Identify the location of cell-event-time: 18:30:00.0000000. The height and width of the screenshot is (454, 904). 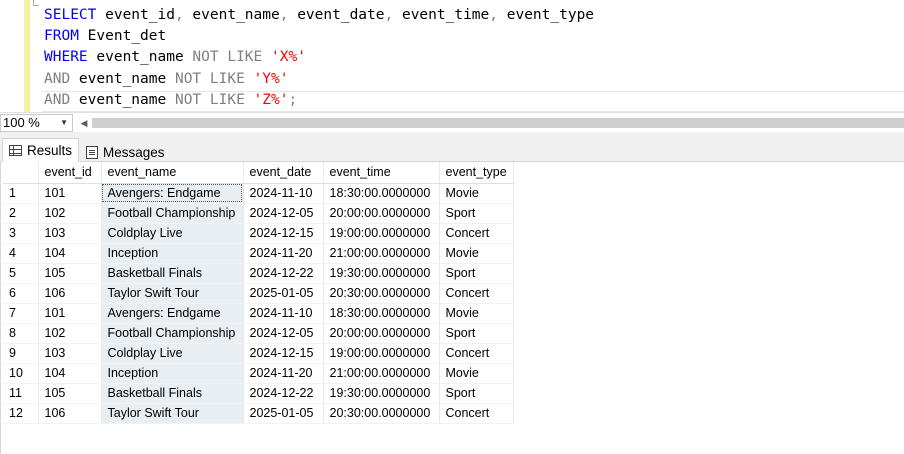
(381, 313).